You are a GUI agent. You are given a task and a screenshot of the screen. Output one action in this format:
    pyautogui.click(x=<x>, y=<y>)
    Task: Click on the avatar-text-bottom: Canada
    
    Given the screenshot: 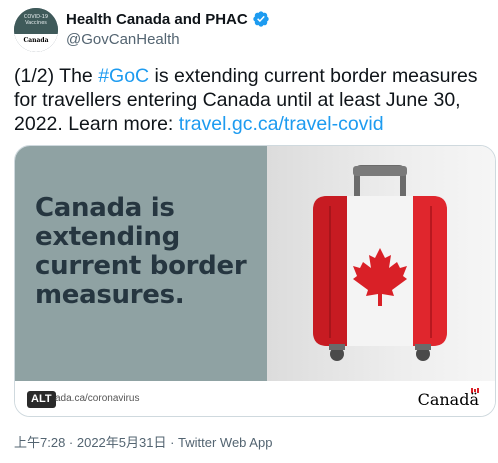 What is the action you would take?
    pyautogui.click(x=36, y=43)
    